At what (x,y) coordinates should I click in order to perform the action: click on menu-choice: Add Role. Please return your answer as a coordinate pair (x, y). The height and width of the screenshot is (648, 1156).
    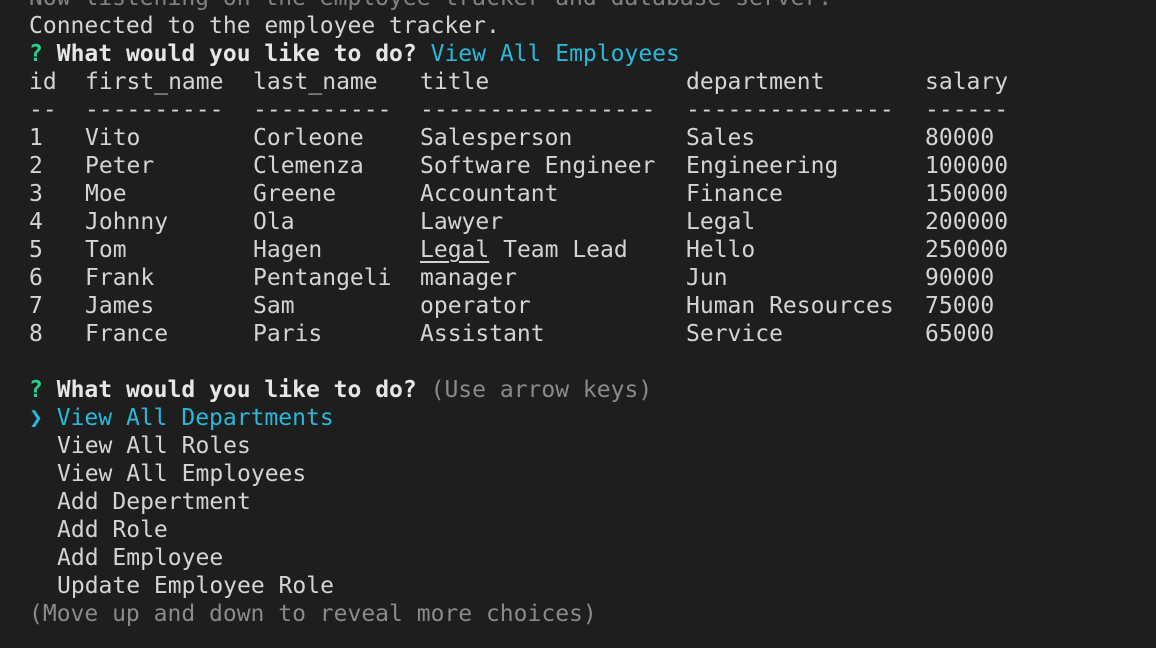
    Looking at the image, I should click on (584, 530).